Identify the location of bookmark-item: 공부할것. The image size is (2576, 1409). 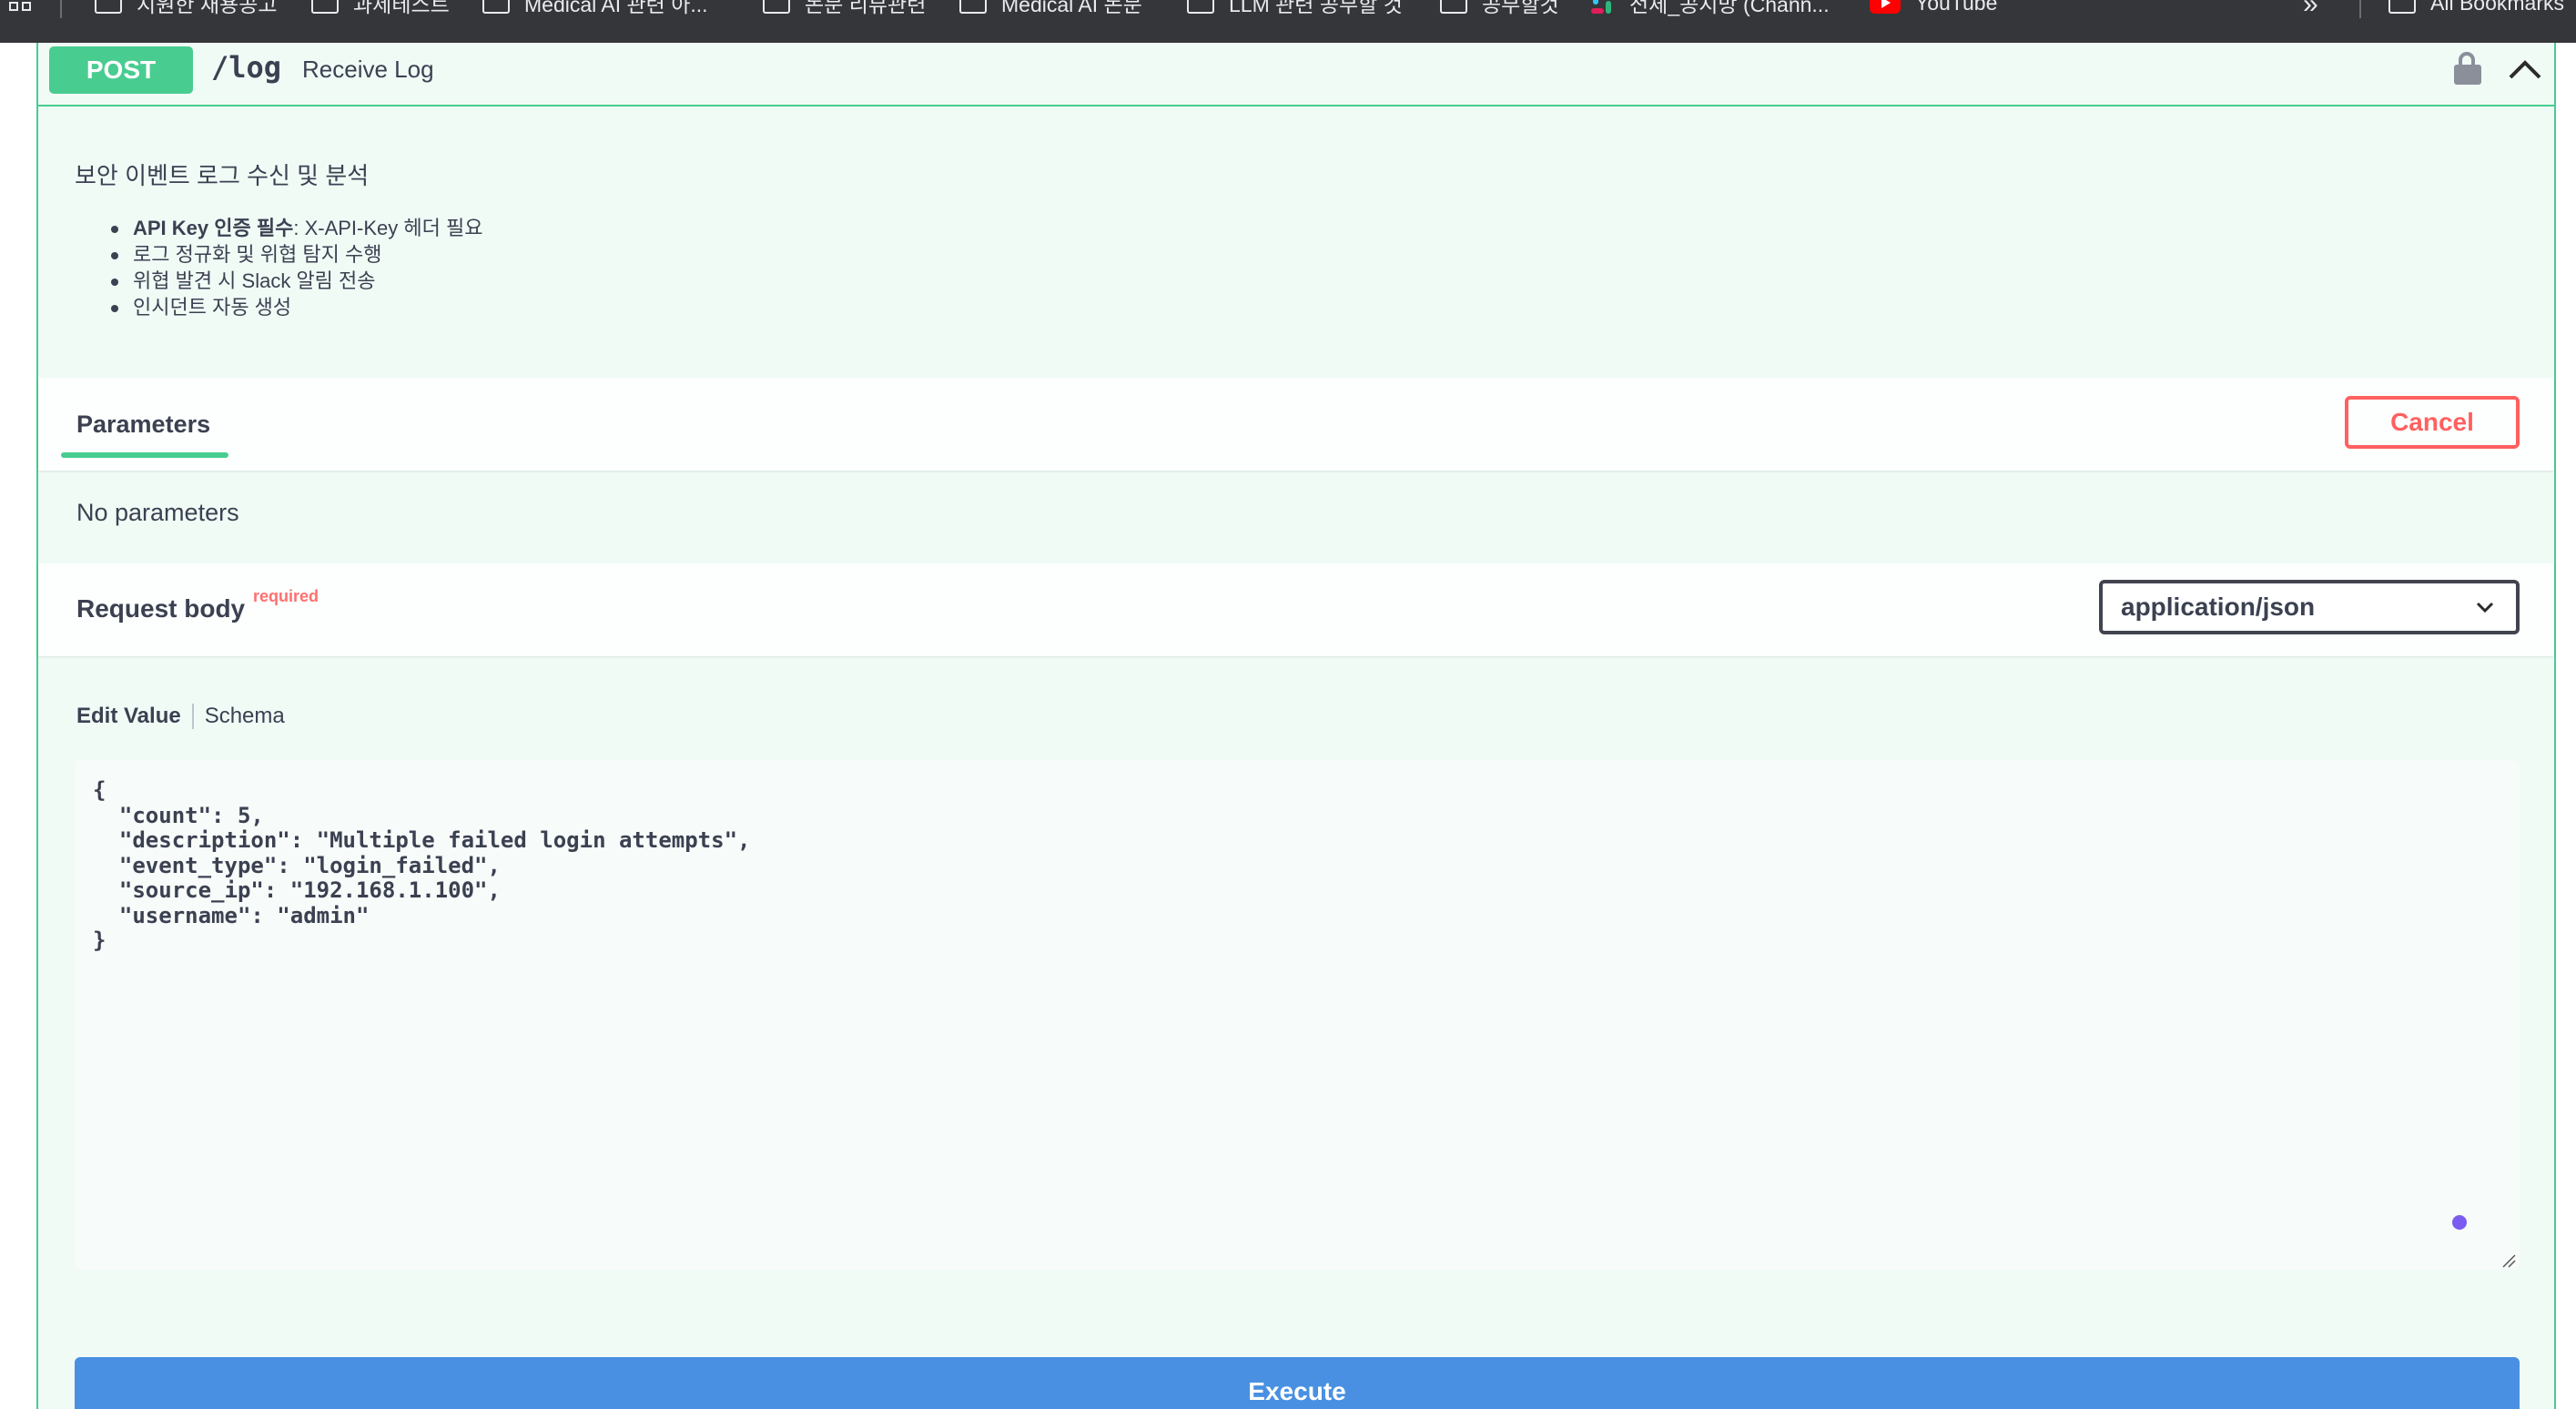
(1499, 9).